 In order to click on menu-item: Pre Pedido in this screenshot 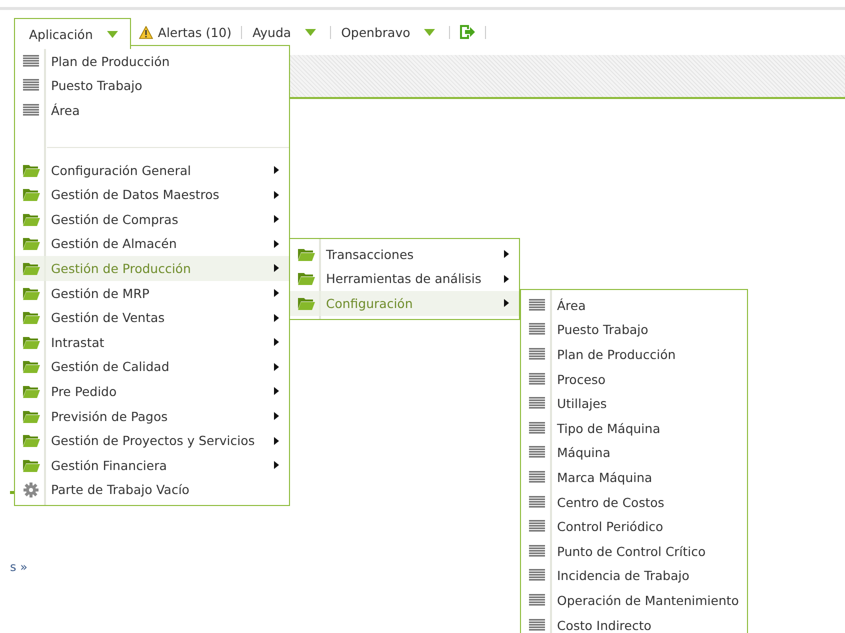, I will do `click(152, 391)`.